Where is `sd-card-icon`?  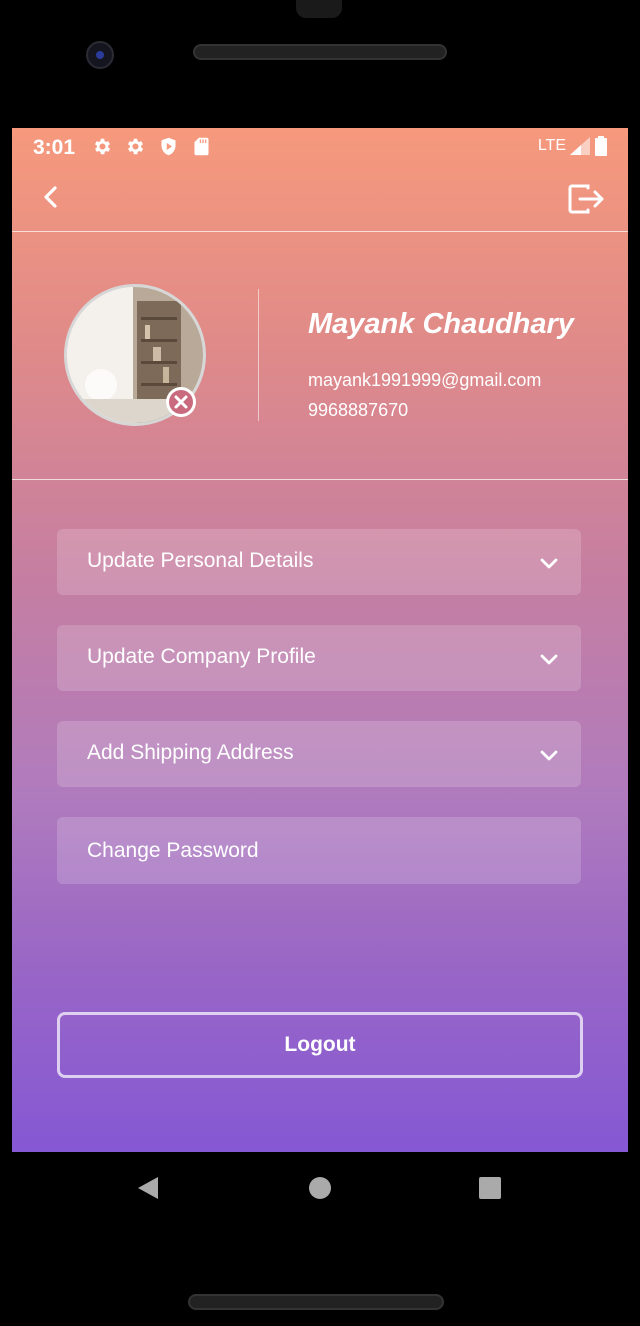
sd-card-icon is located at coordinates (201, 146).